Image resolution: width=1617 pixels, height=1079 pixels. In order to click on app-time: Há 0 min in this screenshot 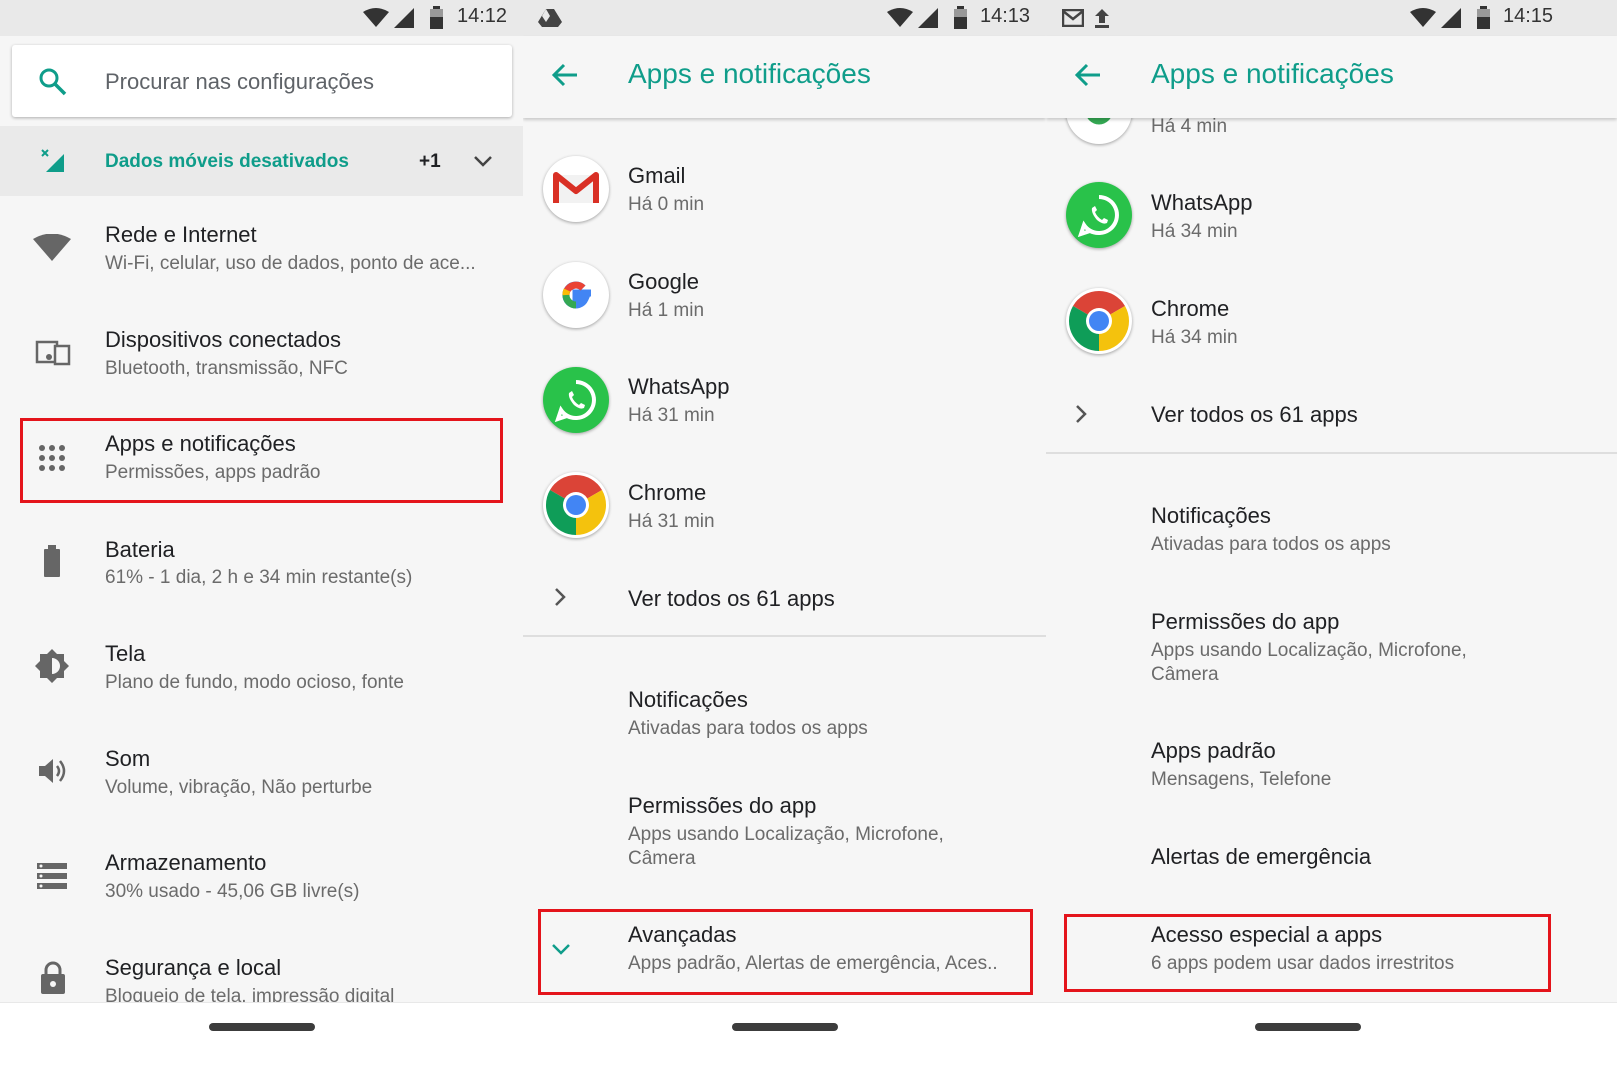, I will do `click(666, 204)`.